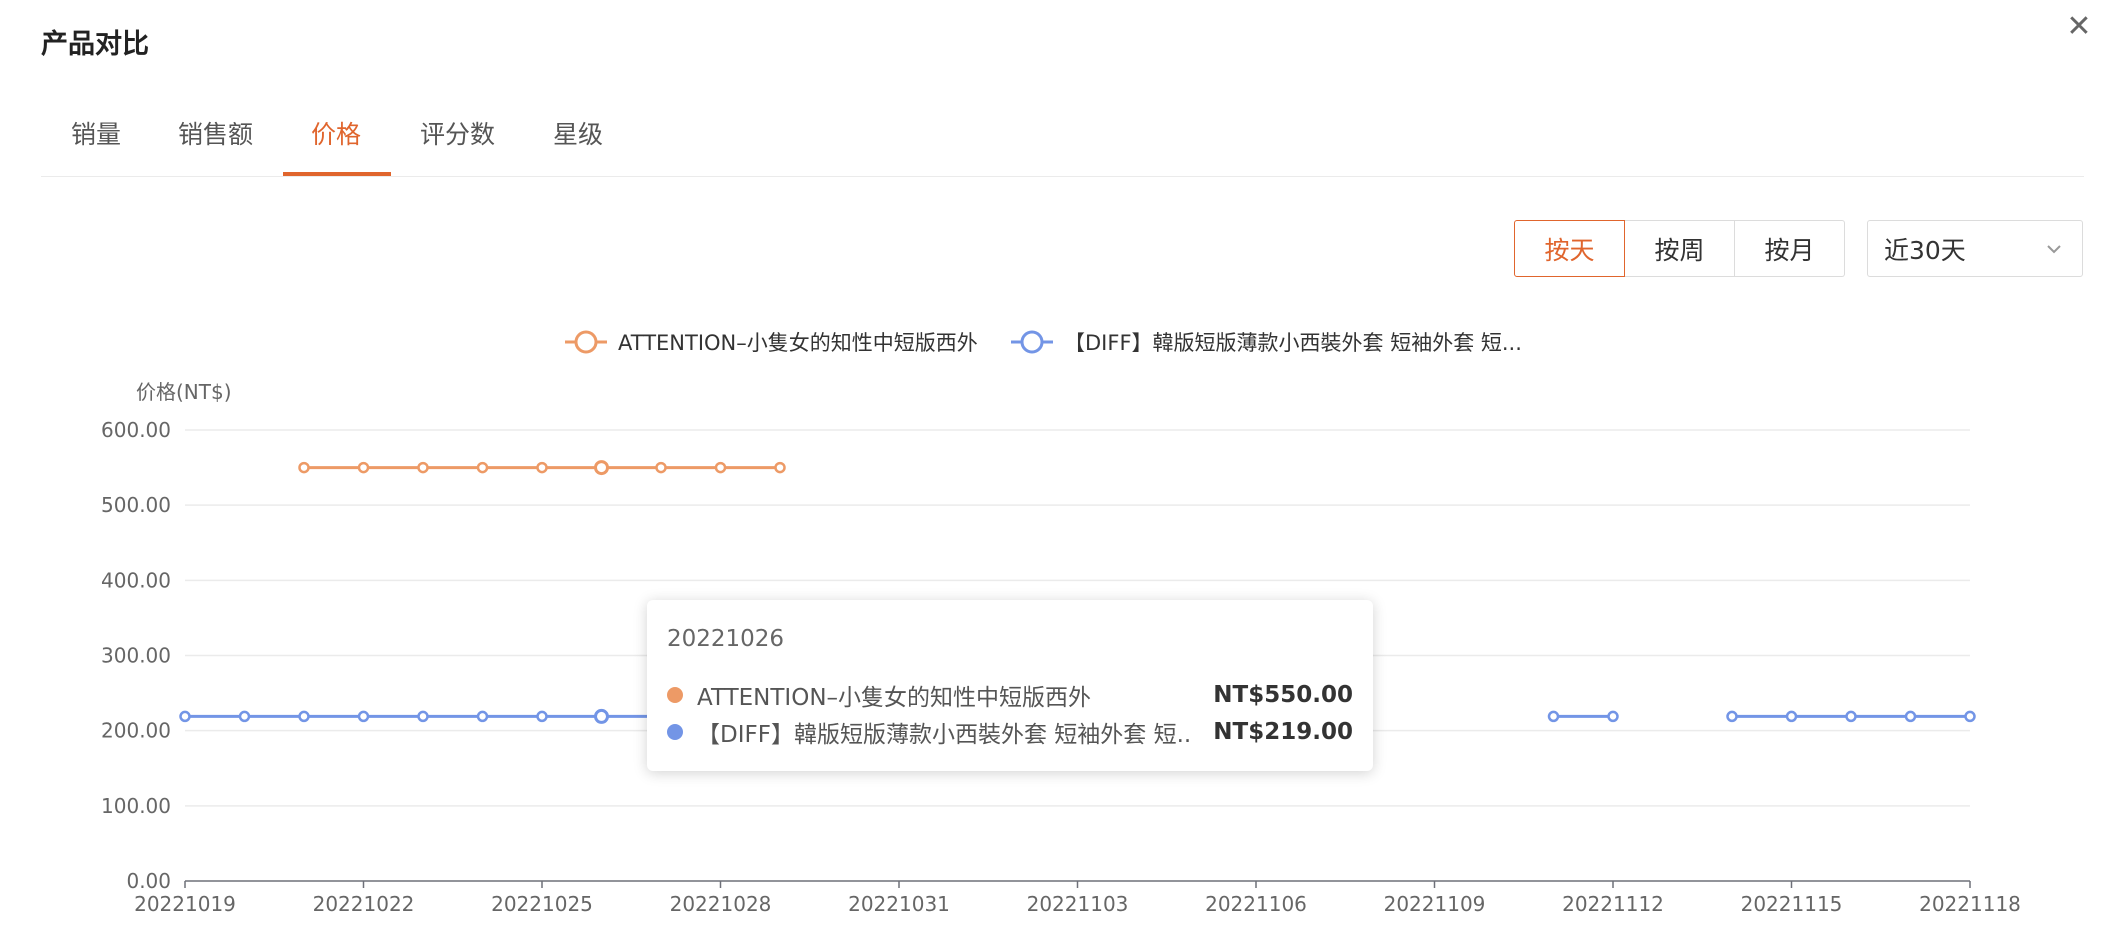 This screenshot has width=2114, height=950. I want to click on tab-star-rating: 星级, so click(578, 145).